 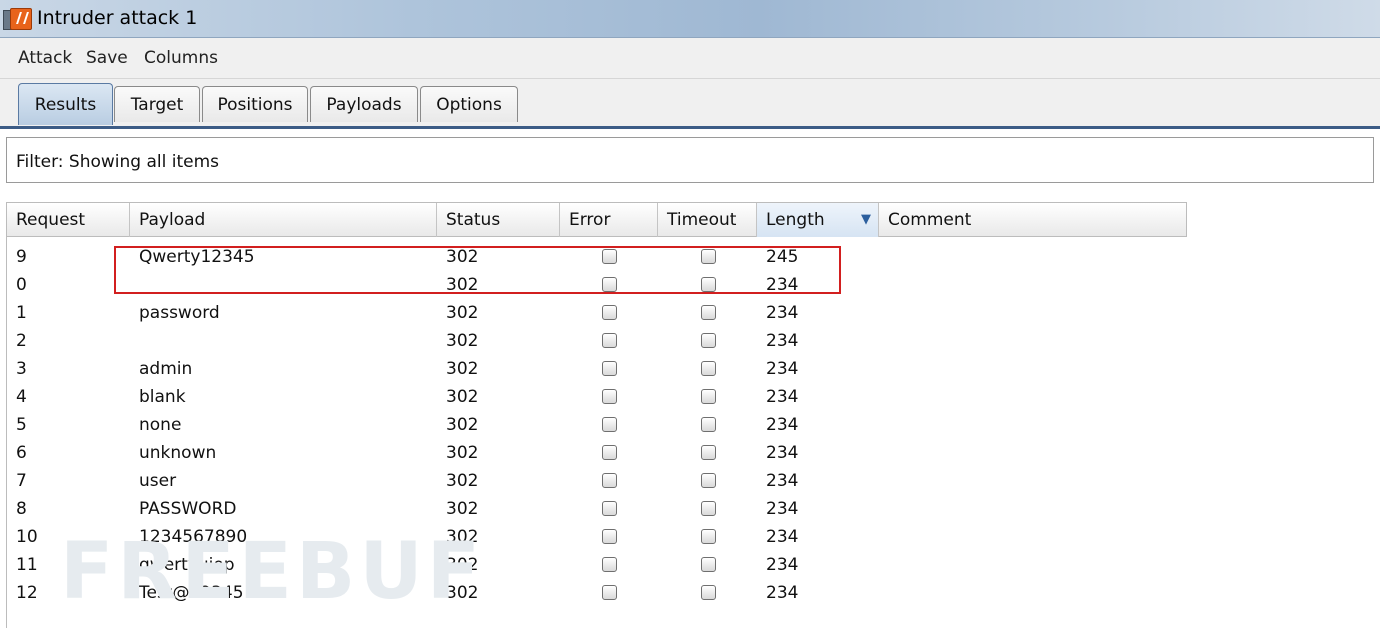 What do you see at coordinates (107, 58) in the screenshot?
I see `menu-save: Save` at bounding box center [107, 58].